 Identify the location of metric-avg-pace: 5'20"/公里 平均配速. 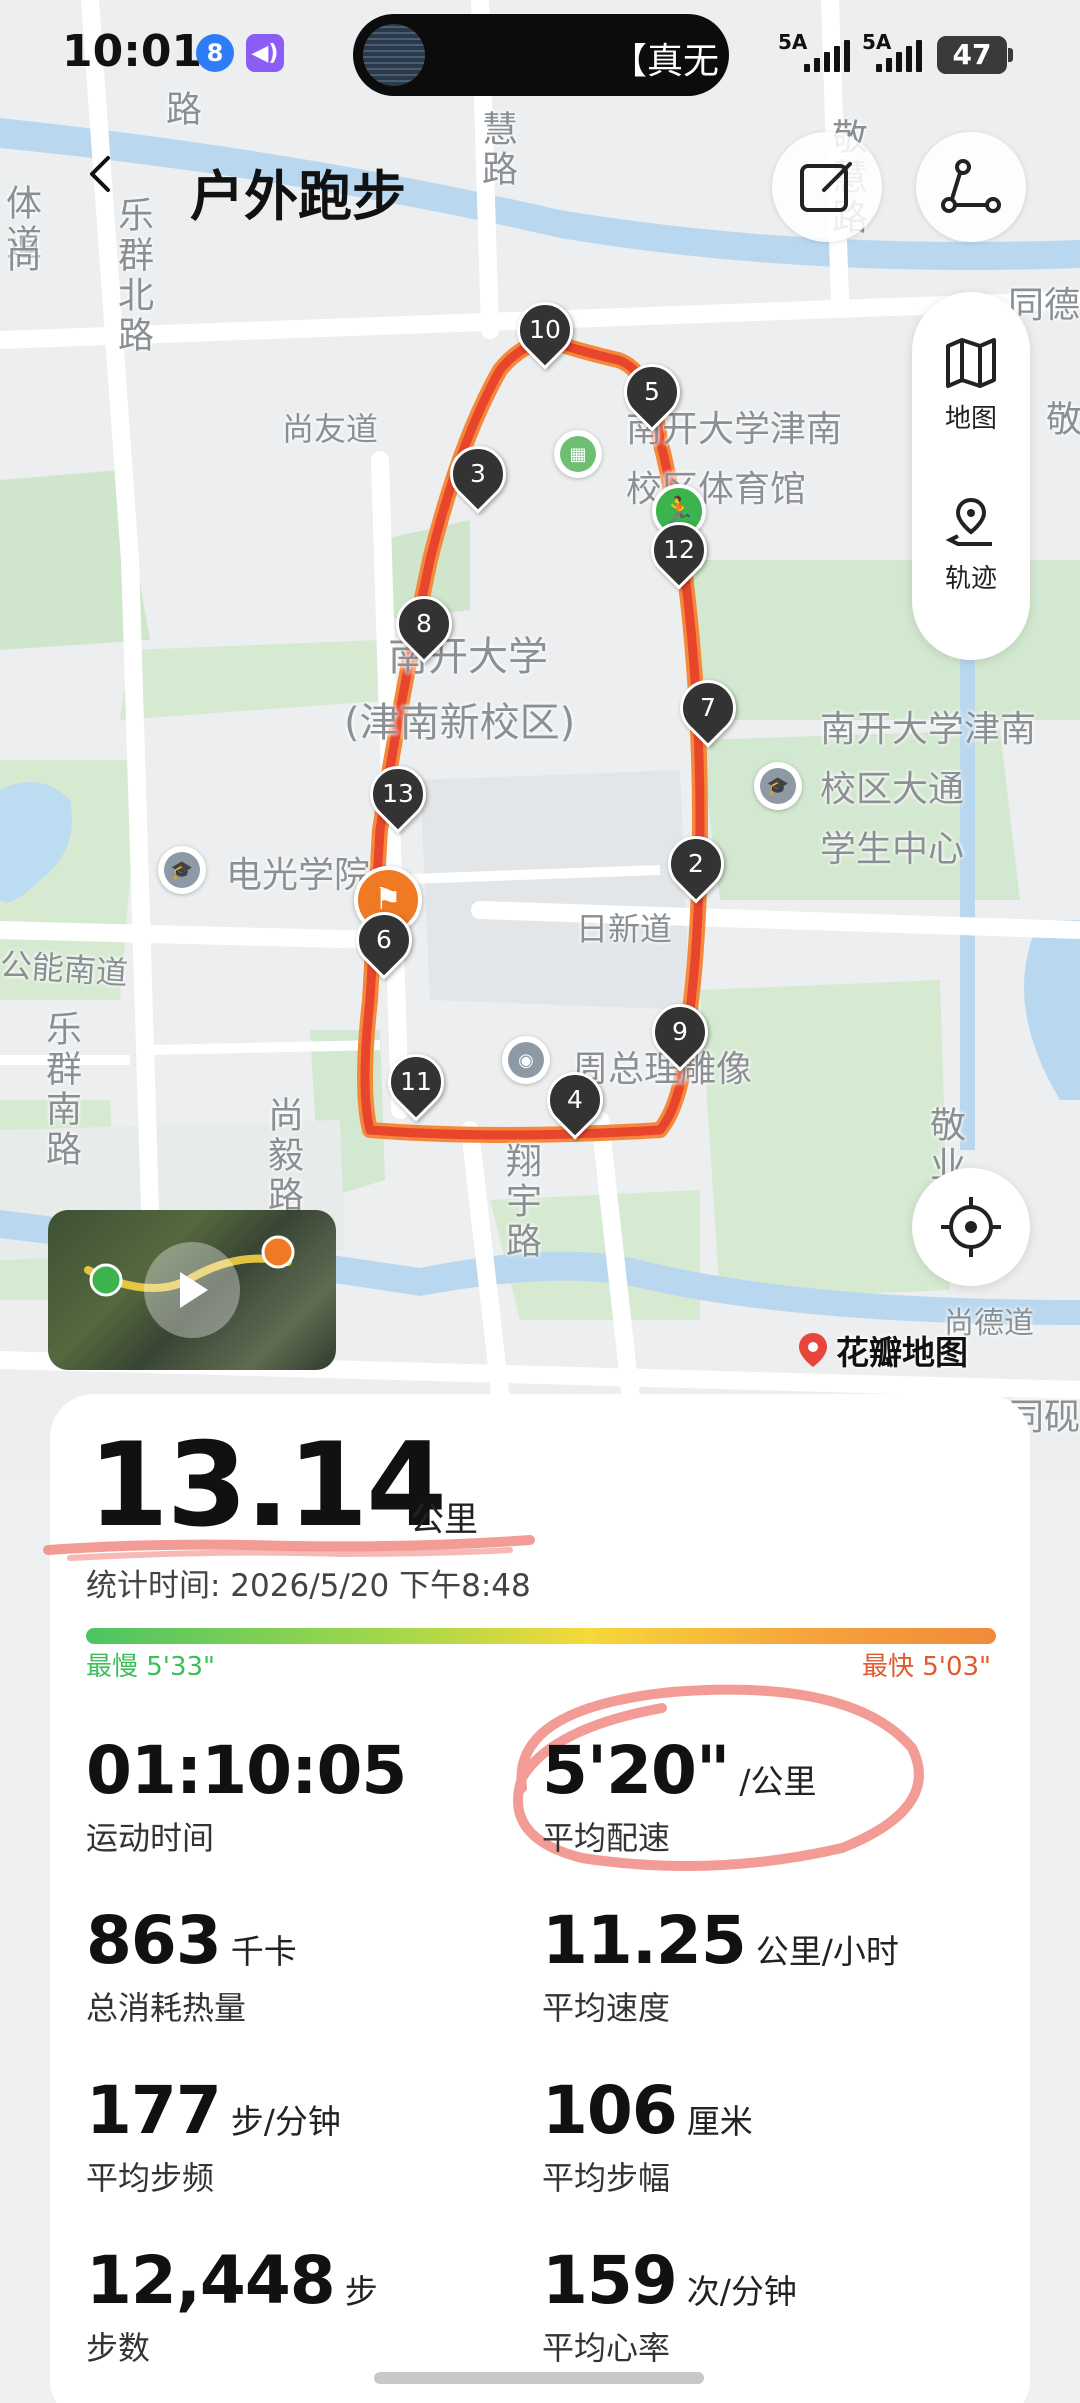
(679, 1795).